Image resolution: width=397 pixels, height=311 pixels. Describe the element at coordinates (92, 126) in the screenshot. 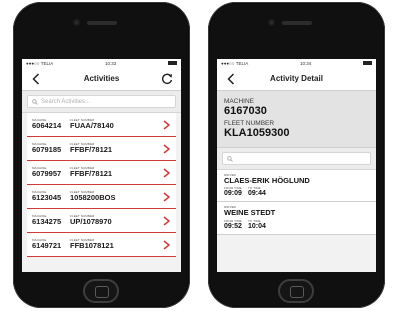

I see `fleet-number: FUAA/78140` at that location.